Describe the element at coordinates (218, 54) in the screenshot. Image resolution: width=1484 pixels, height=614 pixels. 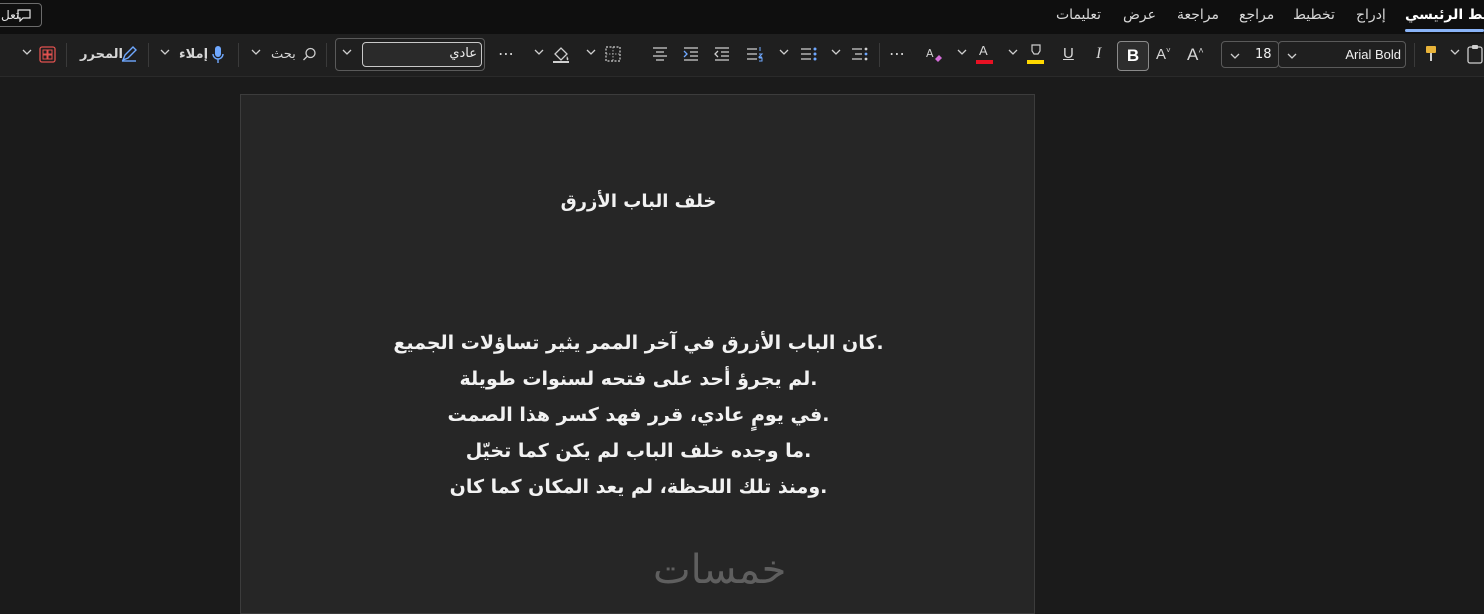
I see `microphone-icon` at that location.